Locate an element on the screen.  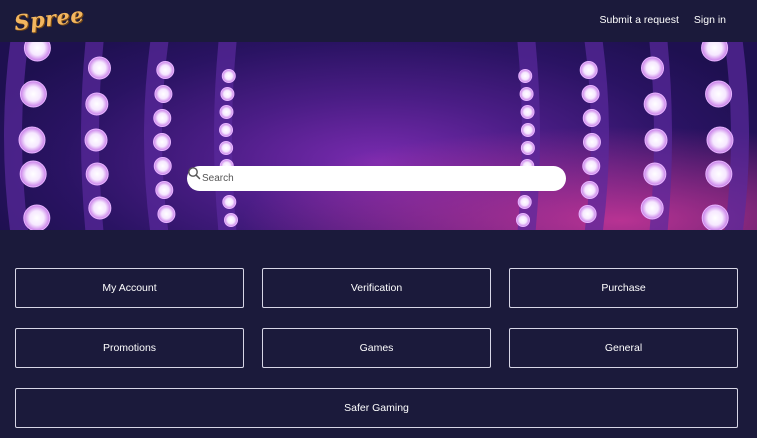
top-nav: Submit a request Sign in is located at coordinates (663, 20).